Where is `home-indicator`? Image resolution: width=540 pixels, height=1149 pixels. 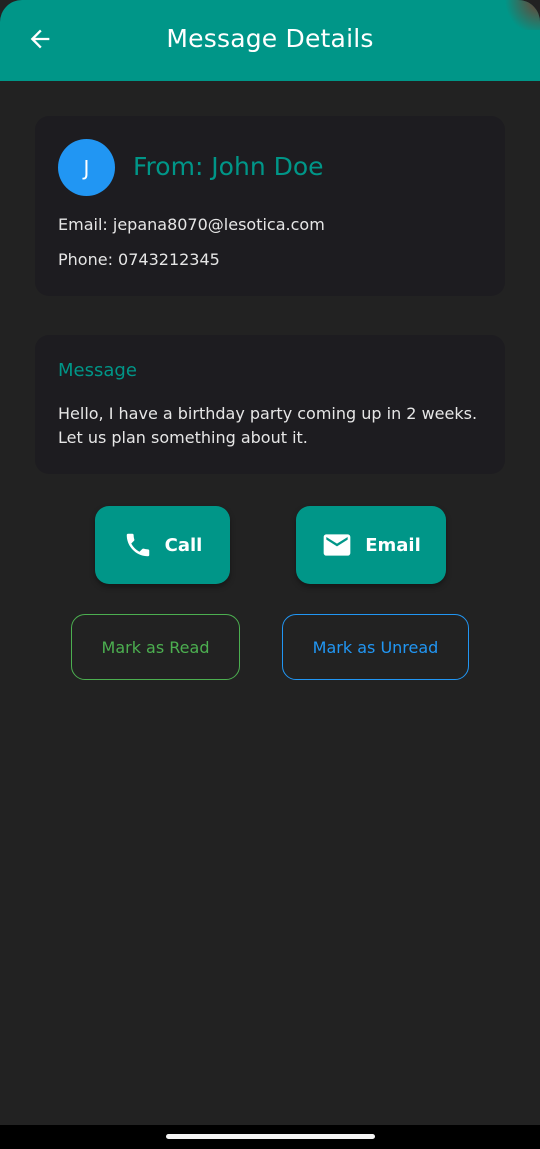
home-indicator is located at coordinates (270, 1136).